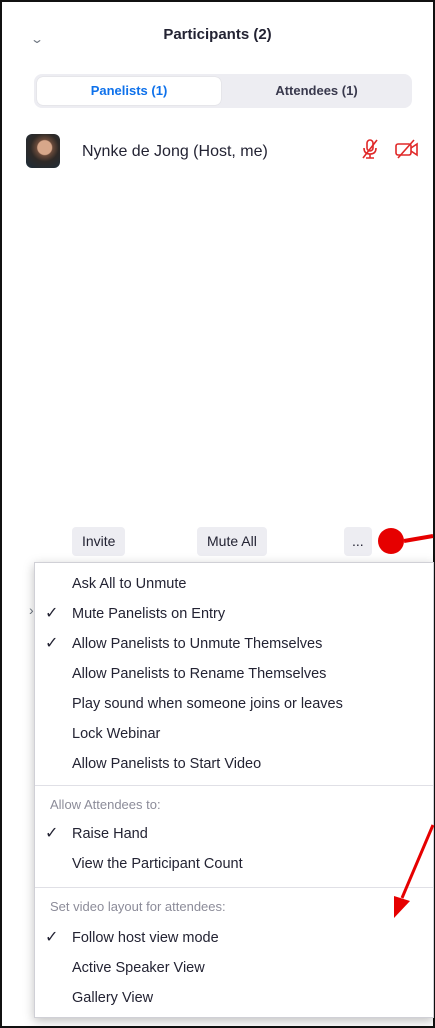 The image size is (435, 1028). Describe the element at coordinates (234, 938) in the screenshot. I see `menu-item-follow-host-view: ✓ Follow host view mode` at that location.